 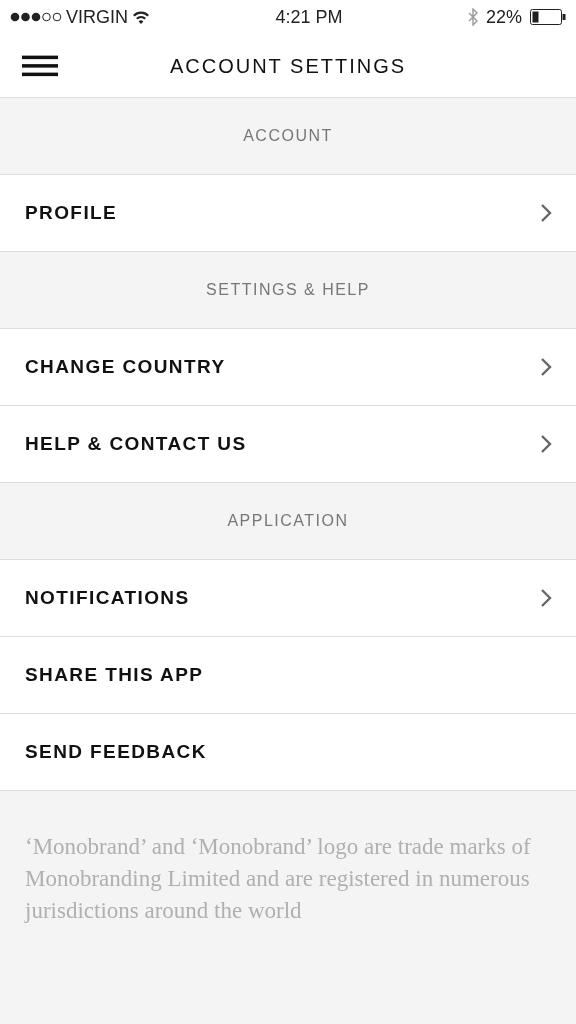 I want to click on settings-row: CHANGE COUNTRY, so click(x=288, y=367).